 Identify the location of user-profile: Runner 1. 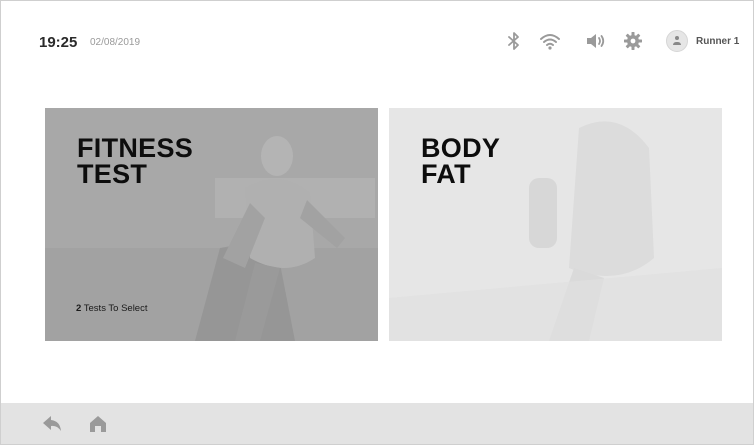
(702, 41).